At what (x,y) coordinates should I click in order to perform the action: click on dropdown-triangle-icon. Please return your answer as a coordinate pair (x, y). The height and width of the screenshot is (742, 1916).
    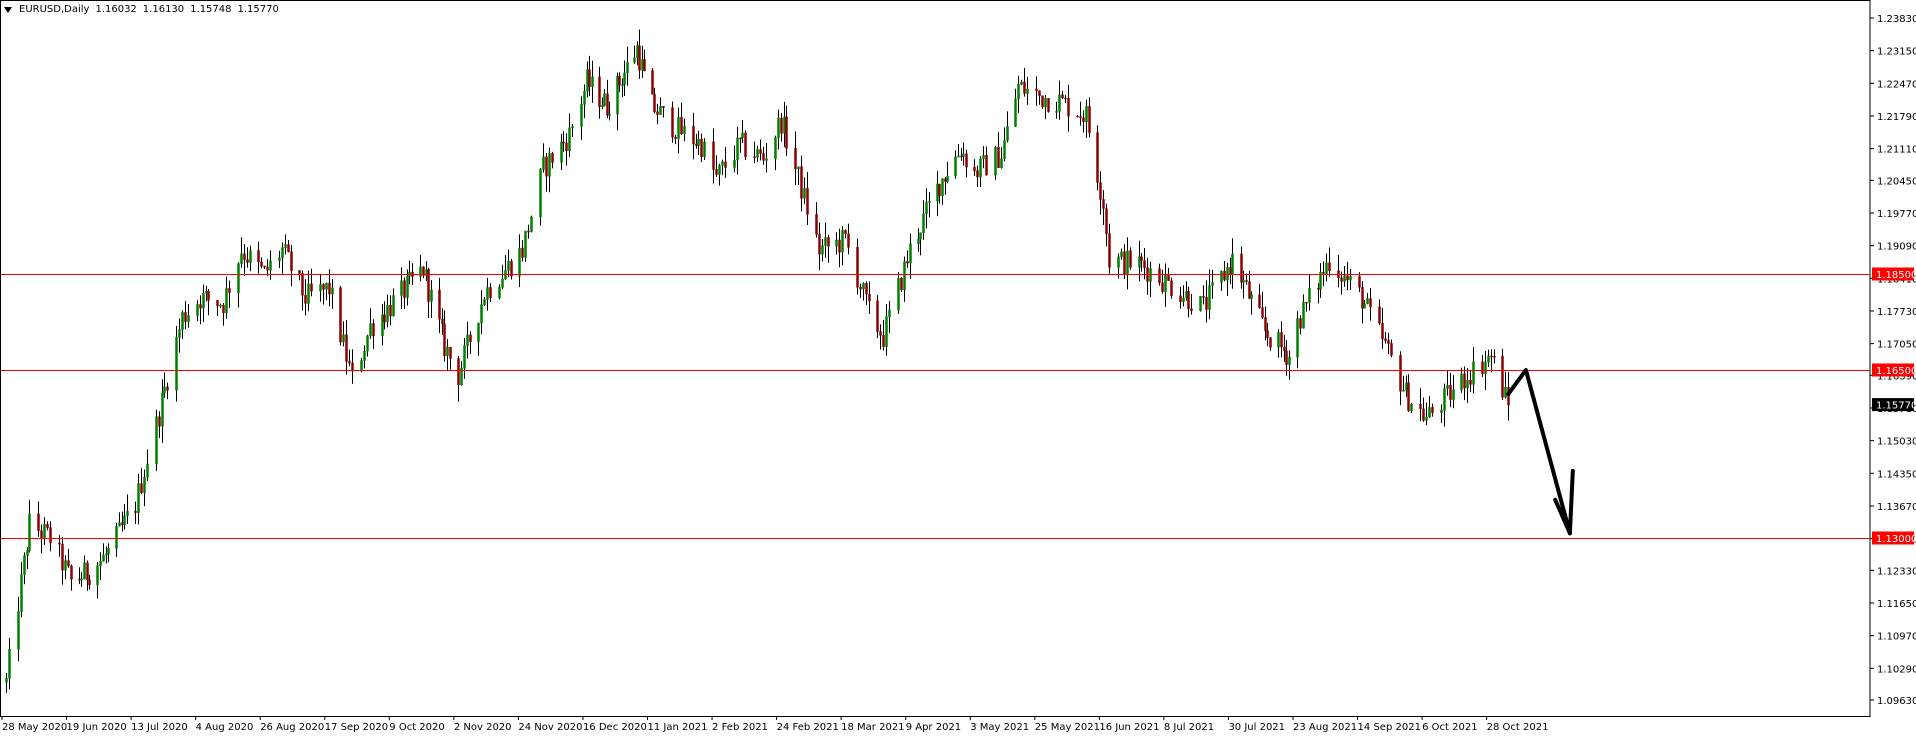
    Looking at the image, I should click on (8, 9).